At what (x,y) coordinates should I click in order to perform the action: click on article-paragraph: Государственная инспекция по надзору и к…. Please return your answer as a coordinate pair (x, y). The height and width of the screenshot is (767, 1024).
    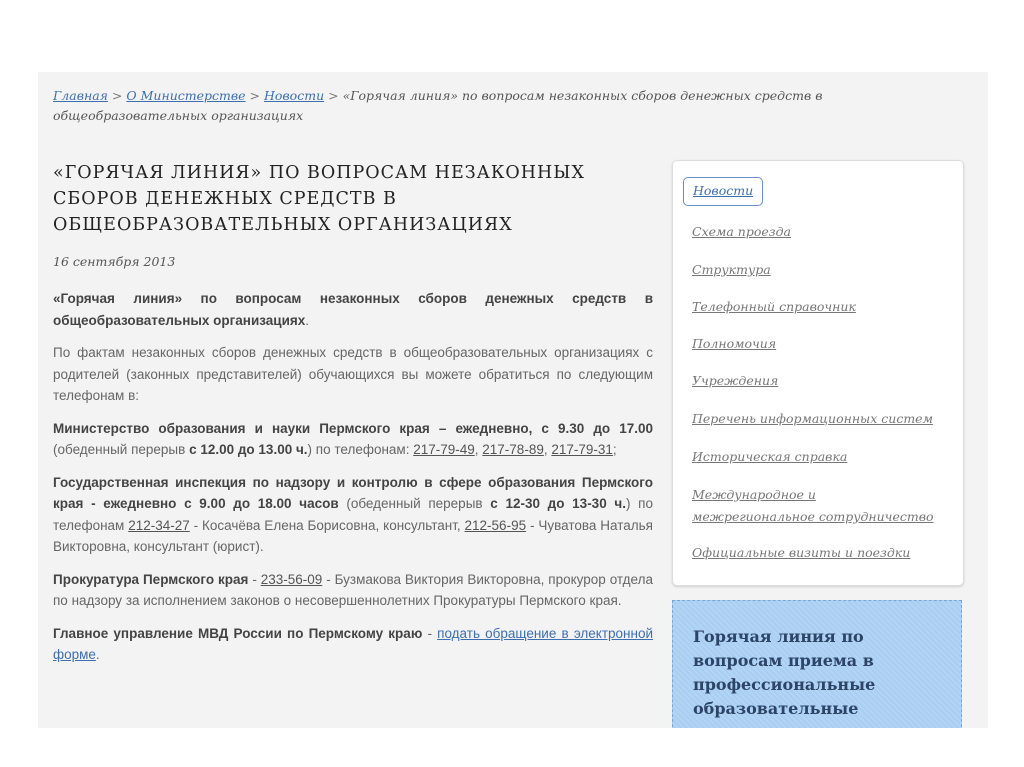
    Looking at the image, I should click on (353, 515).